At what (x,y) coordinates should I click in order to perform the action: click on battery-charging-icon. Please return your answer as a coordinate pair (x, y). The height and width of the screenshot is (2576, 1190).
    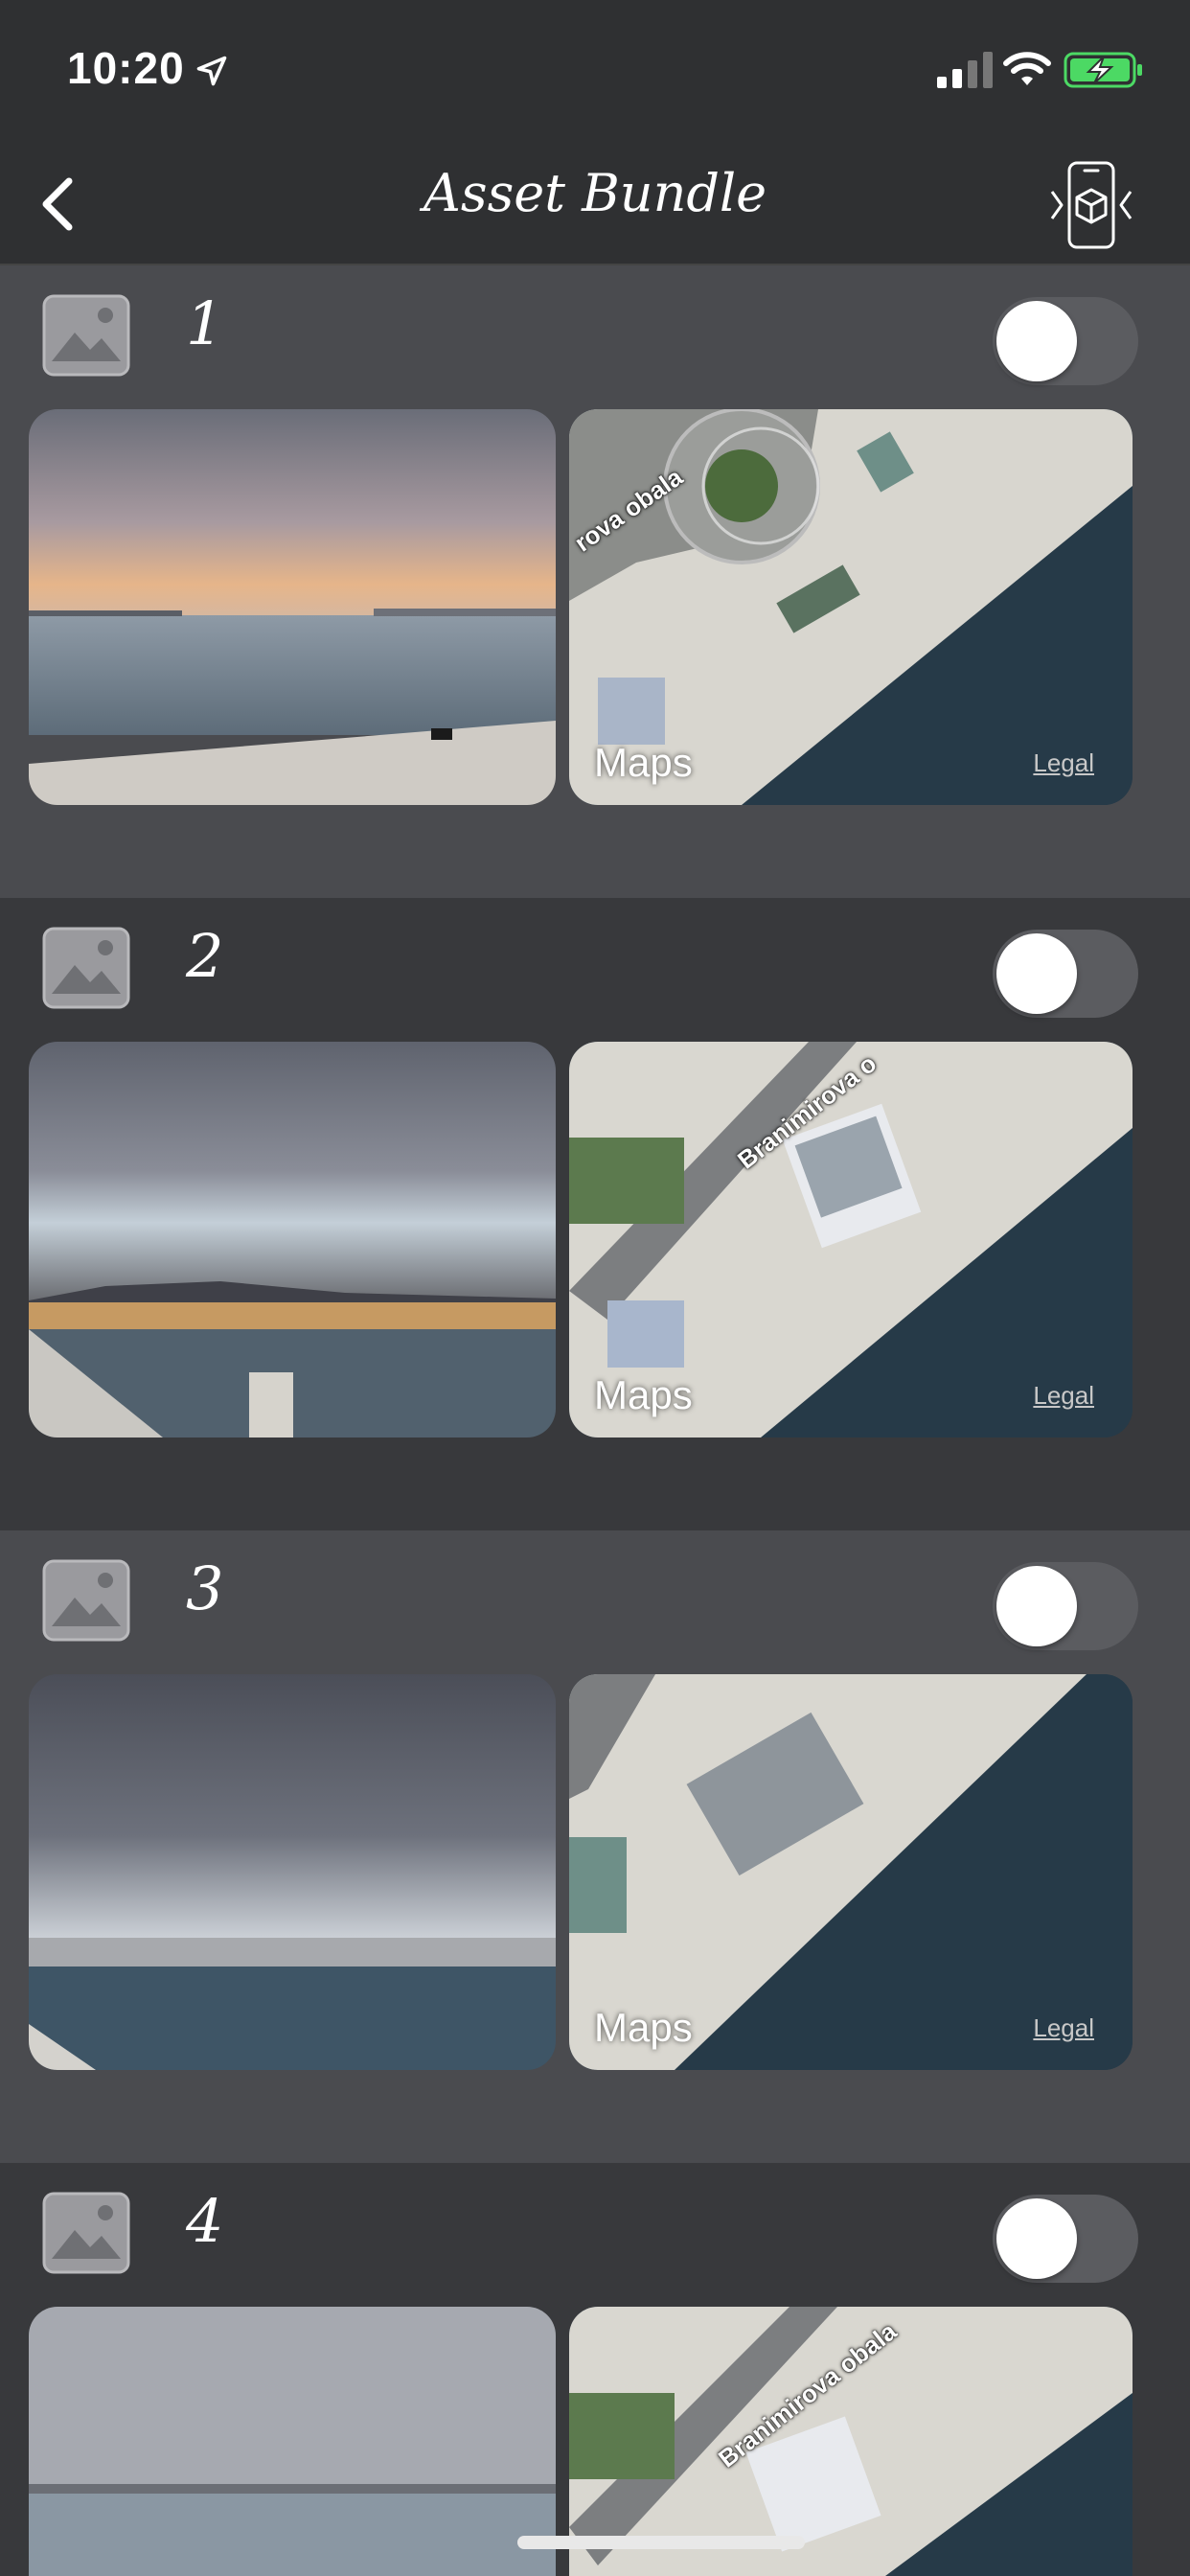
    Looking at the image, I should click on (1103, 70).